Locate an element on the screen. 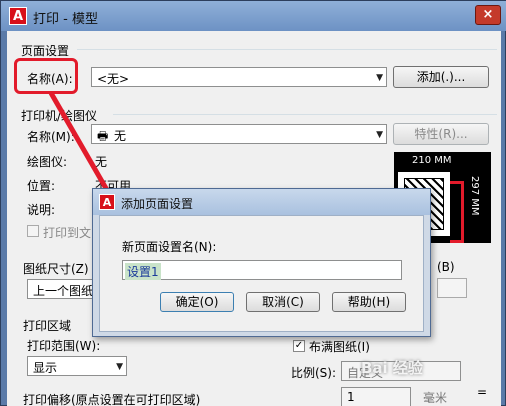 This screenshot has height=406, width=506. ok-button: 确定(O) is located at coordinates (197, 302).